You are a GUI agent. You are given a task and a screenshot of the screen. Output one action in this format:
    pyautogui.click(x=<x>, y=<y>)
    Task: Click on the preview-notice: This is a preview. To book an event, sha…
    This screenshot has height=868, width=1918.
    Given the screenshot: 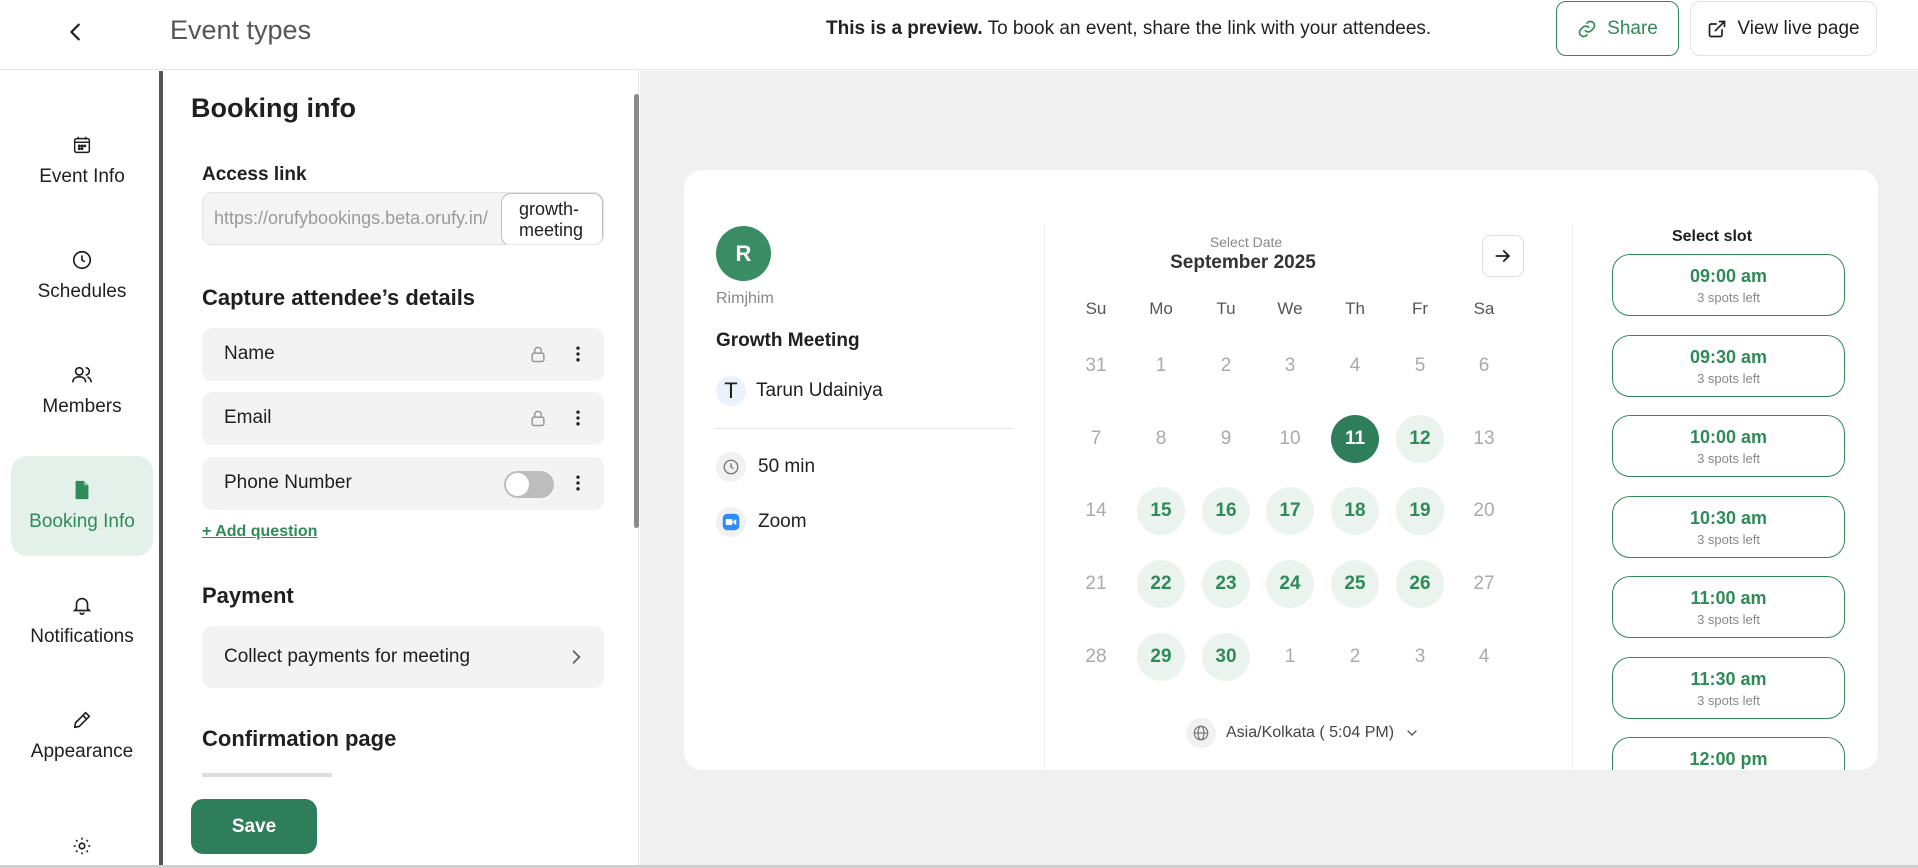 What is the action you would take?
    pyautogui.click(x=1128, y=29)
    